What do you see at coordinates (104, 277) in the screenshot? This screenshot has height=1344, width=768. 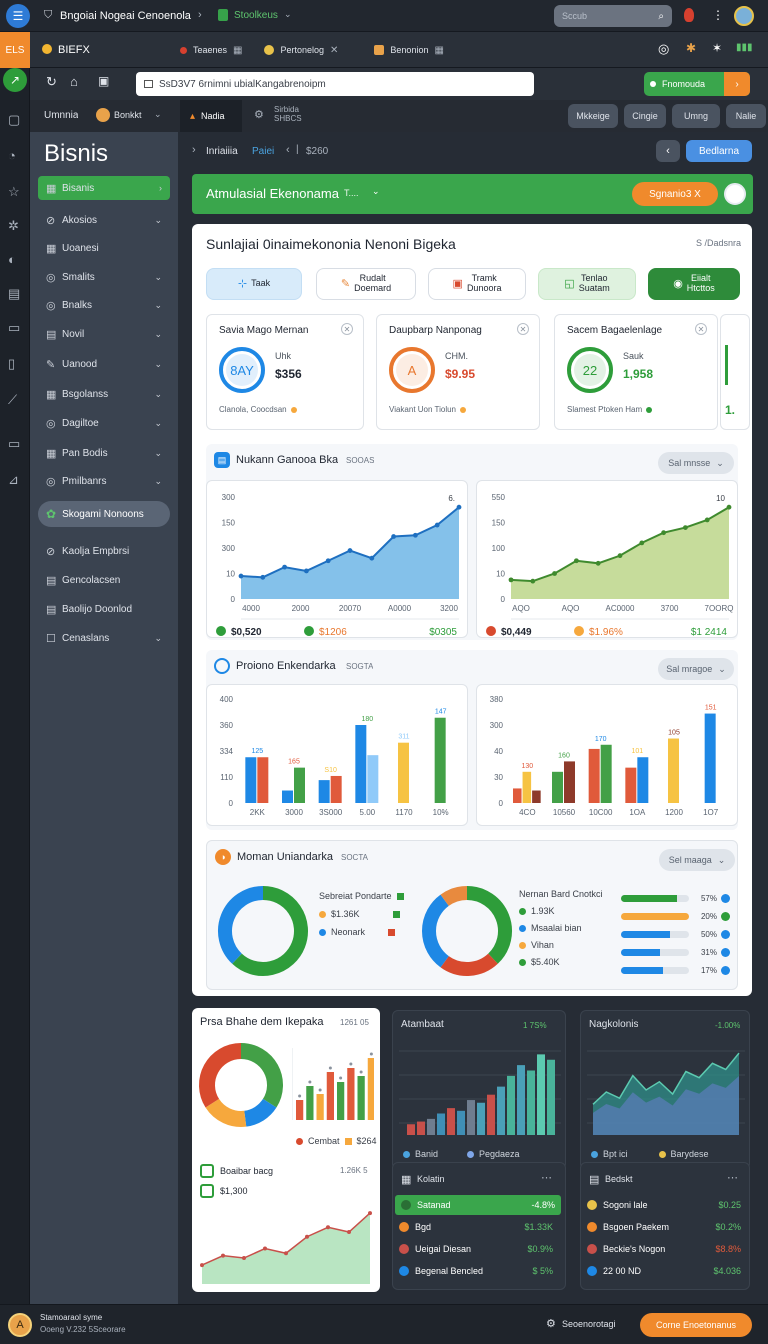 I see `sidebar-item: ◎ Smalits ⌄` at bounding box center [104, 277].